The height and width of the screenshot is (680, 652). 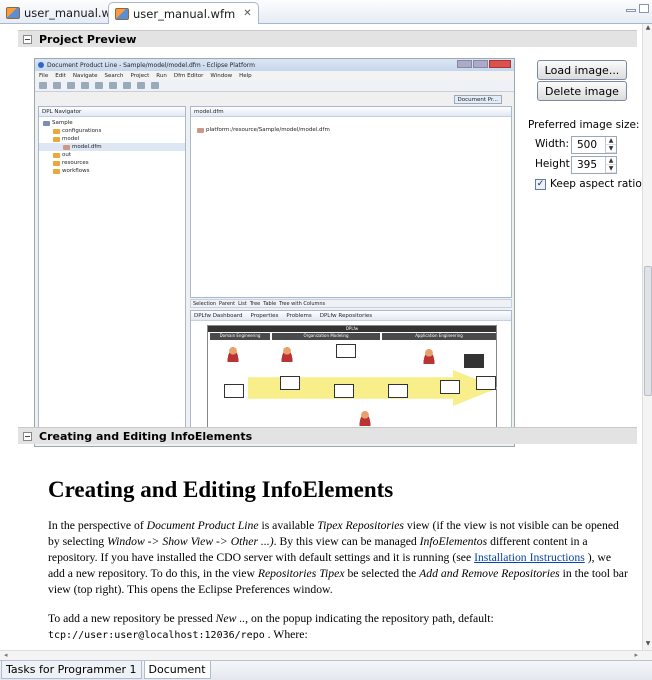 What do you see at coordinates (76, 171) in the screenshot?
I see `tree-node: workflows` at bounding box center [76, 171].